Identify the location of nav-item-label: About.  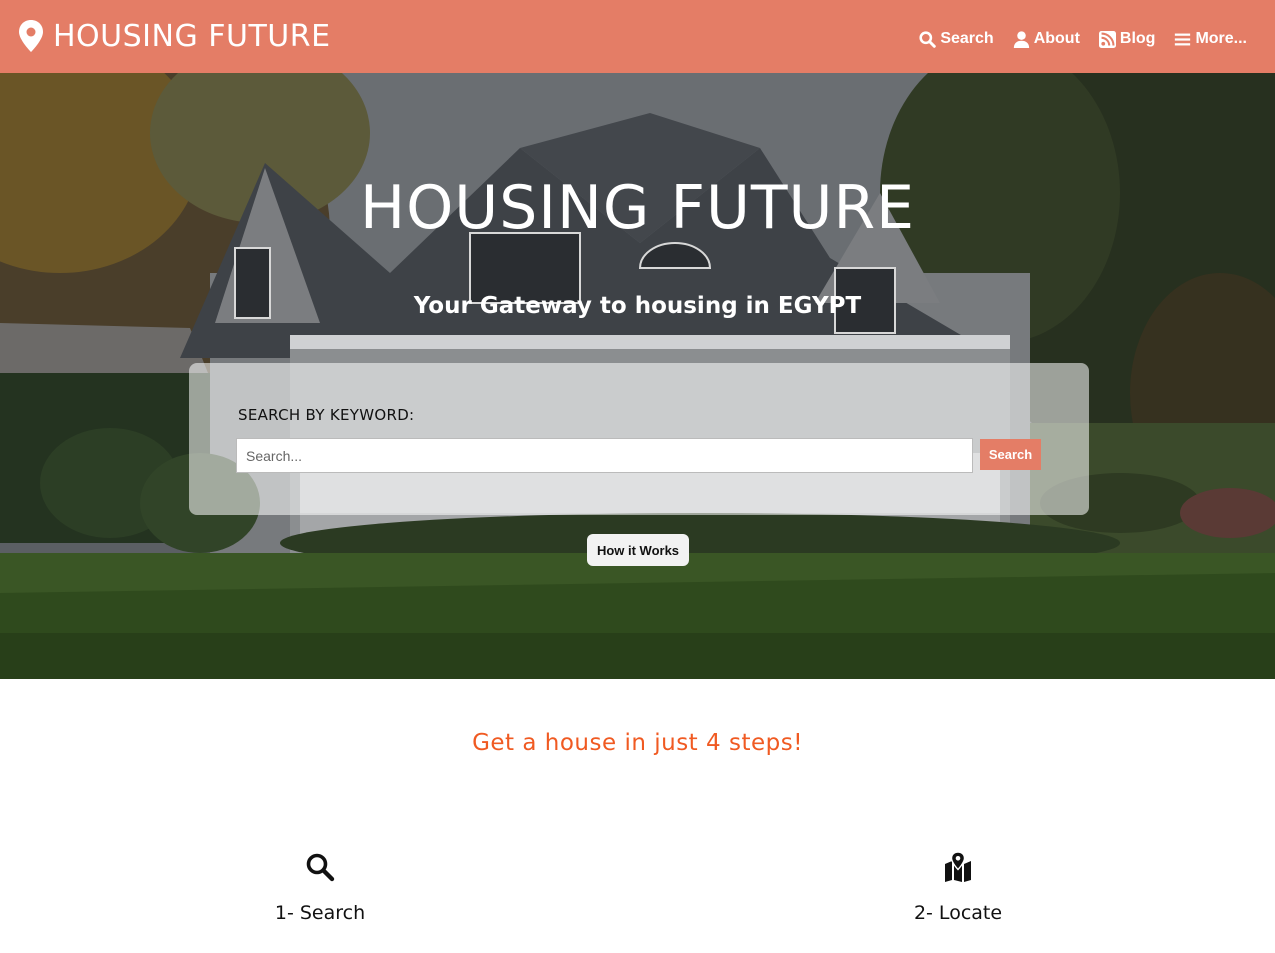
(1056, 38).